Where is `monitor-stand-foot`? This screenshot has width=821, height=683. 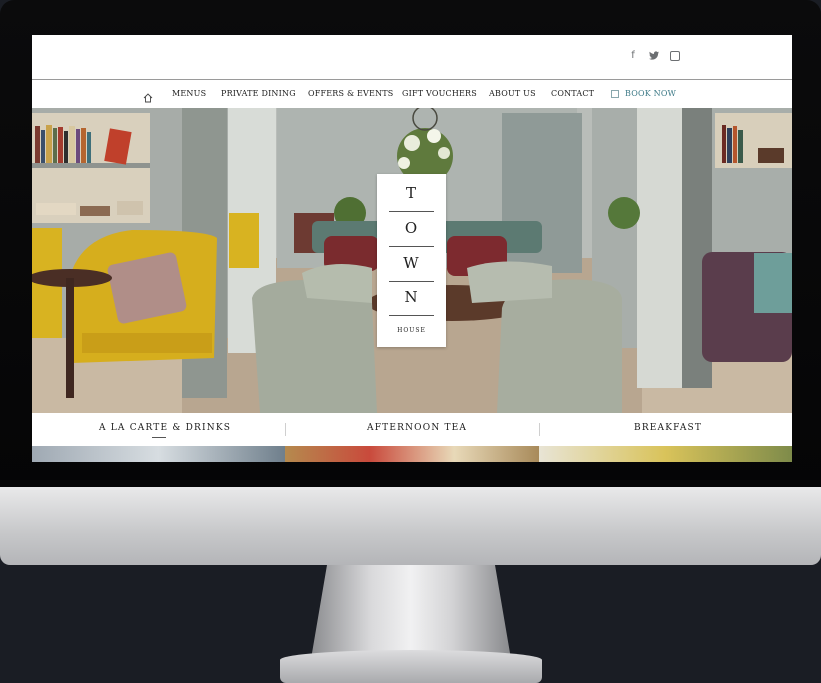
monitor-stand-foot is located at coordinates (411, 666).